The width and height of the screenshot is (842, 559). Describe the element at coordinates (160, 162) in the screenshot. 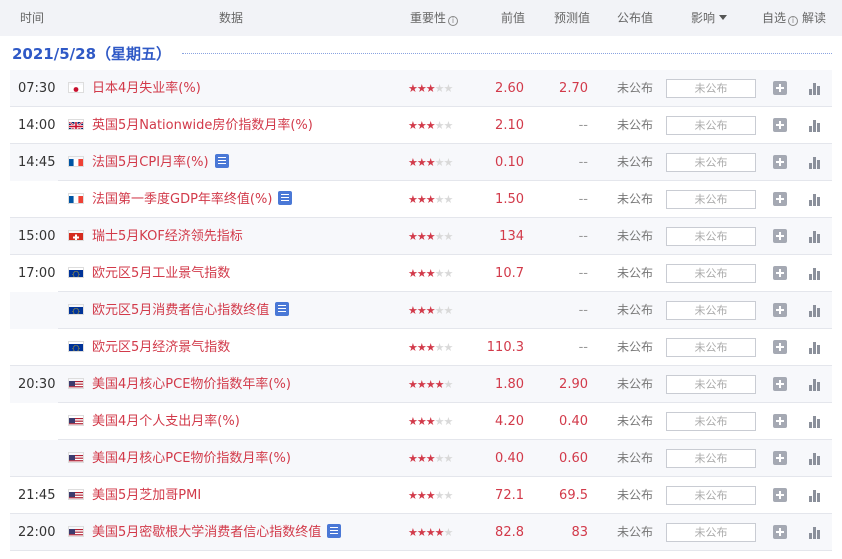

I see `event-name-link: 法国5月CPI月率(%)` at that location.